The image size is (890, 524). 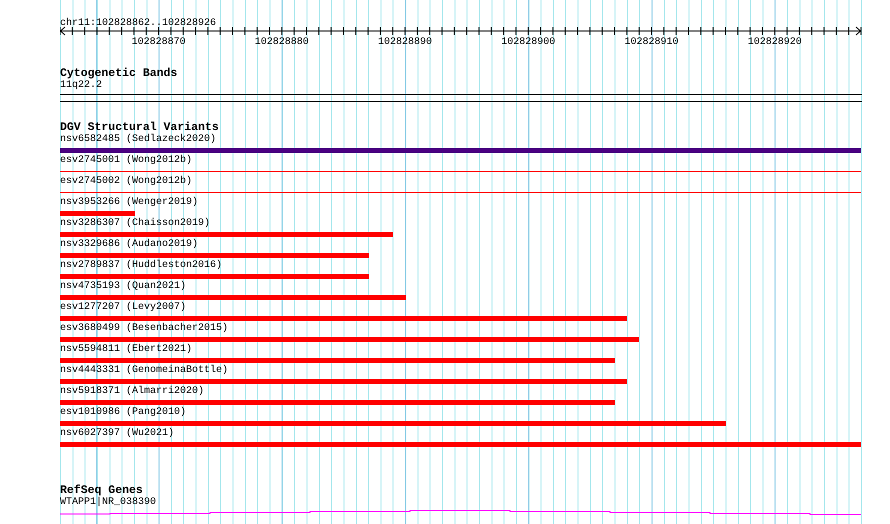 What do you see at coordinates (159, 42) in the screenshot?
I see `ruler-tick-label: 102828870` at bounding box center [159, 42].